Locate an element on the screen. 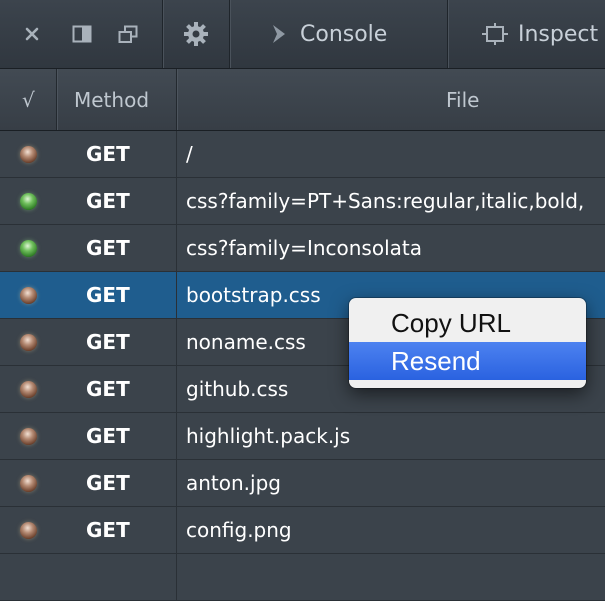 The height and width of the screenshot is (601, 605). context-menu: Copy URL Resend is located at coordinates (467, 343).